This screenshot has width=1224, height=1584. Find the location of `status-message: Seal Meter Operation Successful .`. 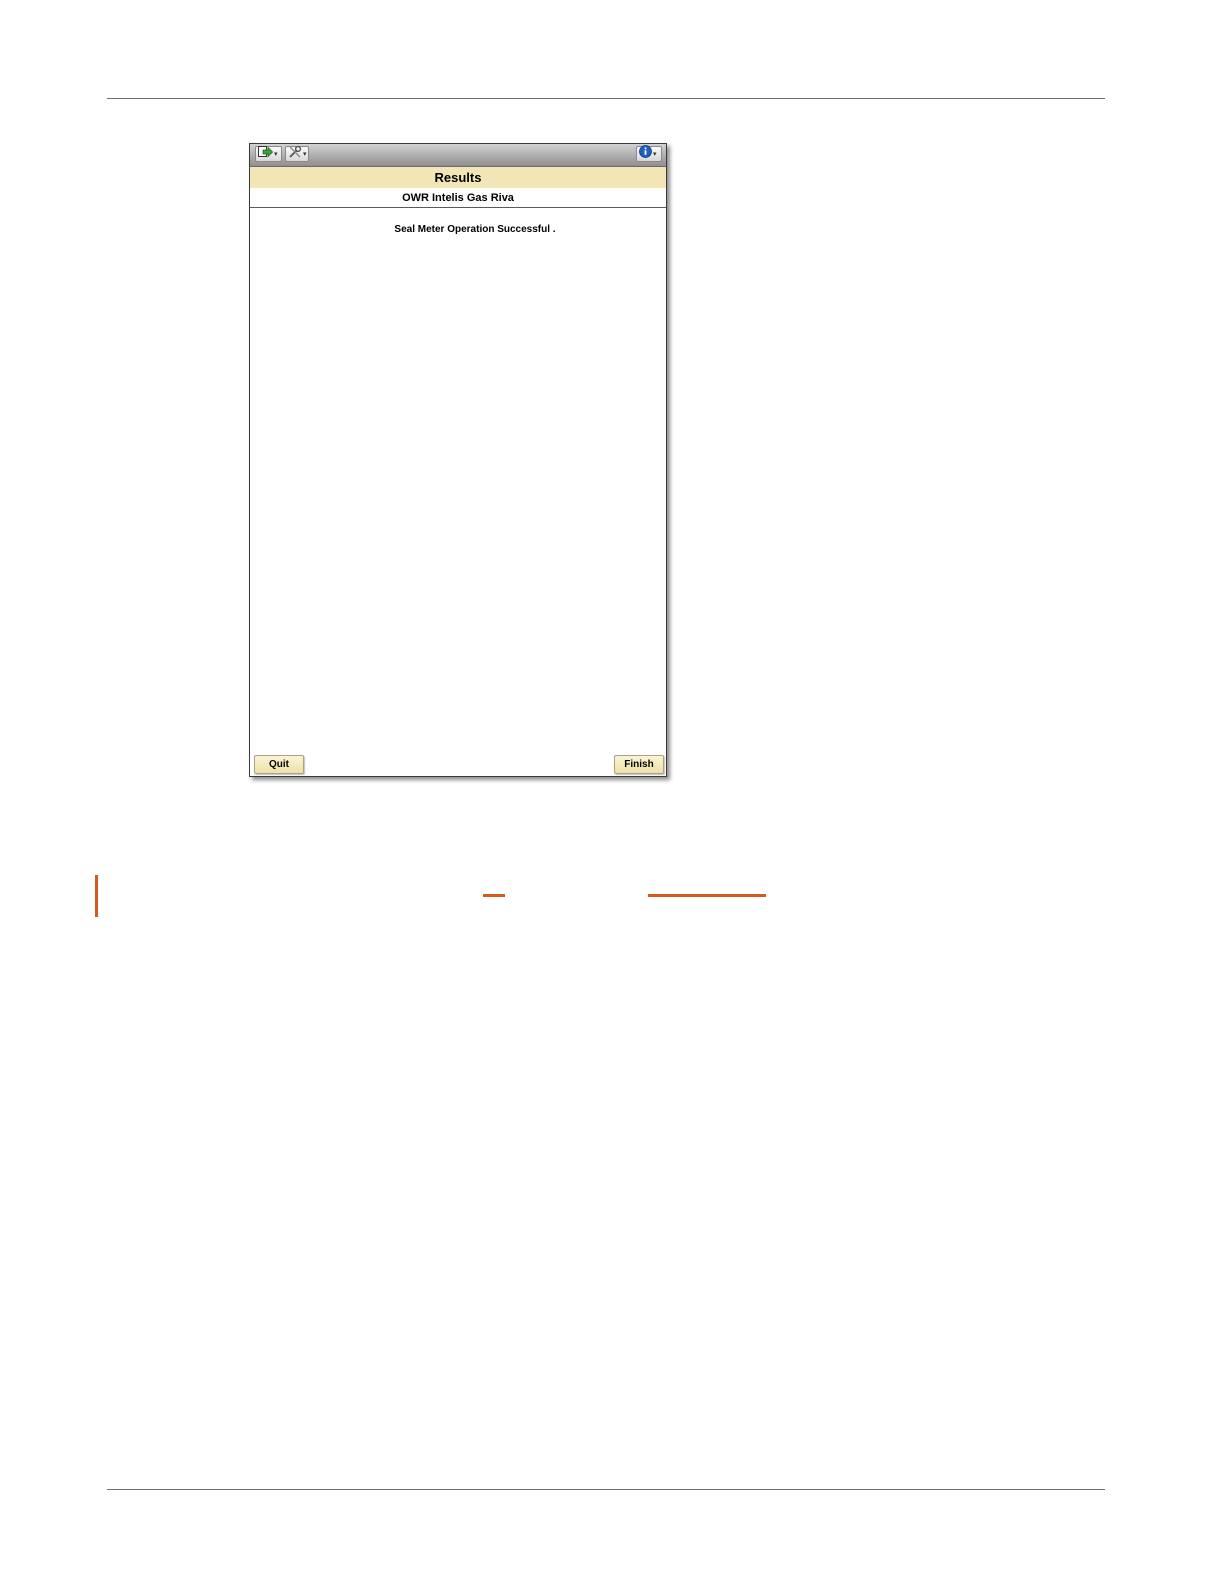

status-message: Seal Meter Operation Successful . is located at coordinates (475, 229).